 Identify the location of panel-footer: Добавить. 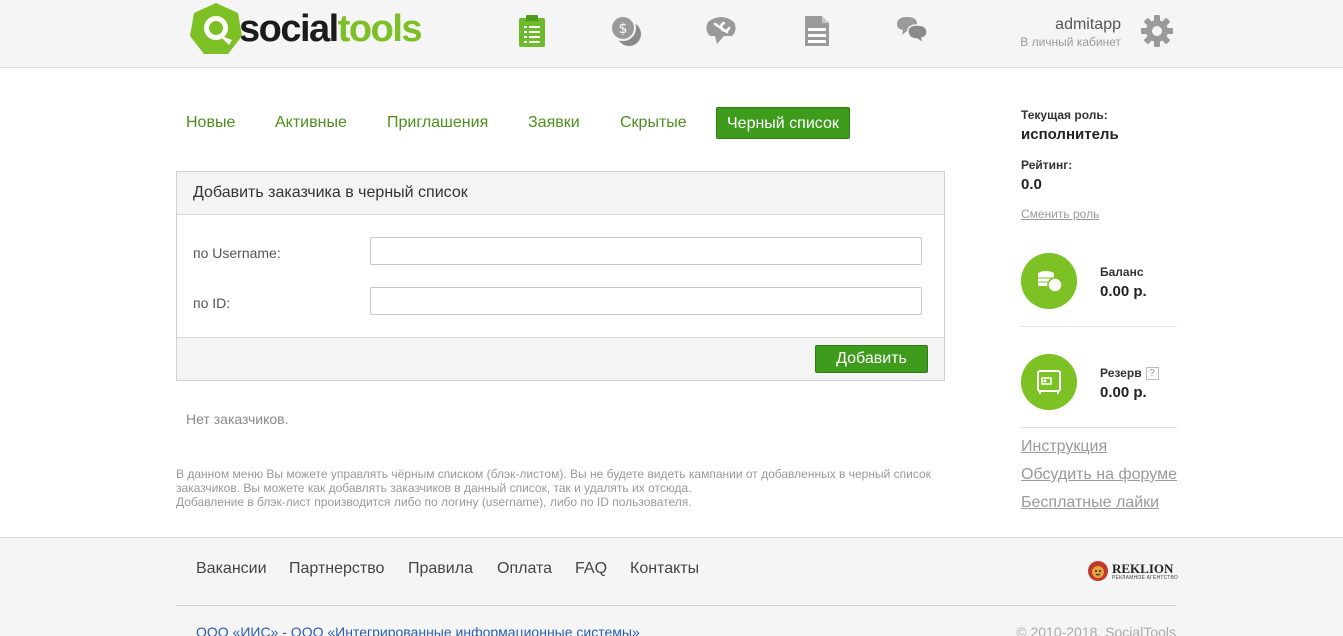
(560, 358).